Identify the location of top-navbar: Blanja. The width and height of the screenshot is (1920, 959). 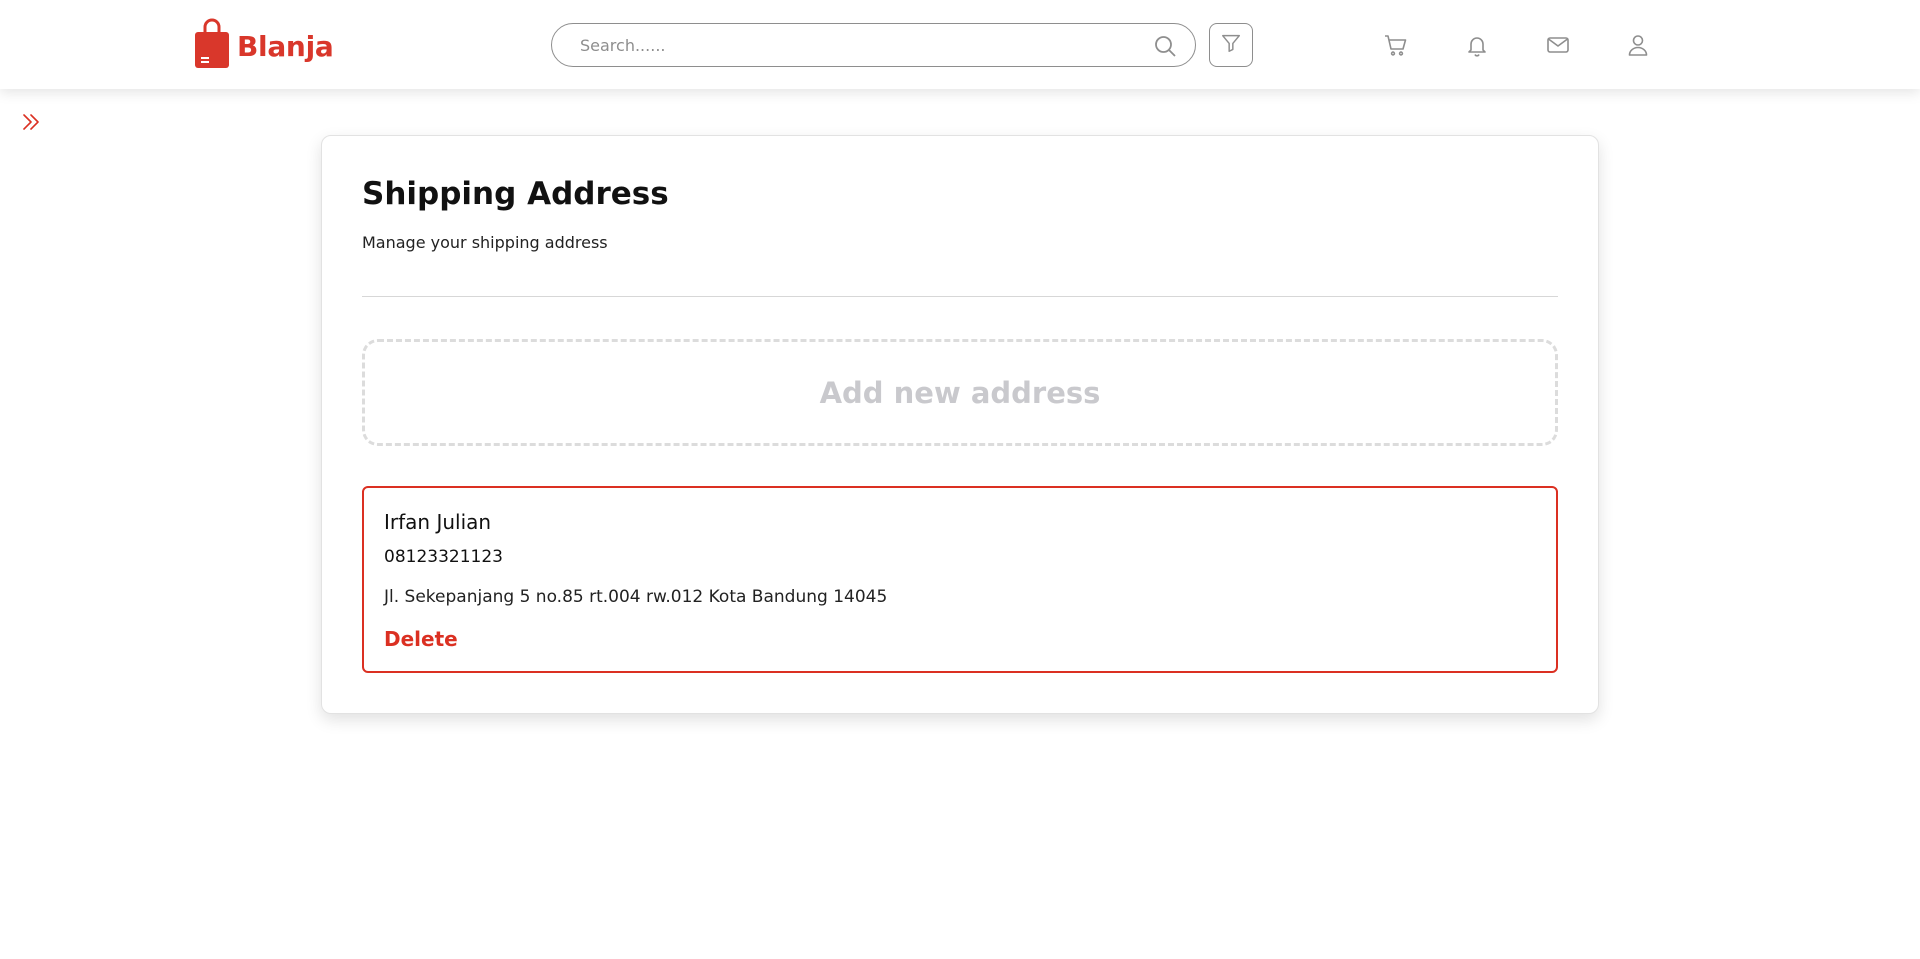
(960, 44).